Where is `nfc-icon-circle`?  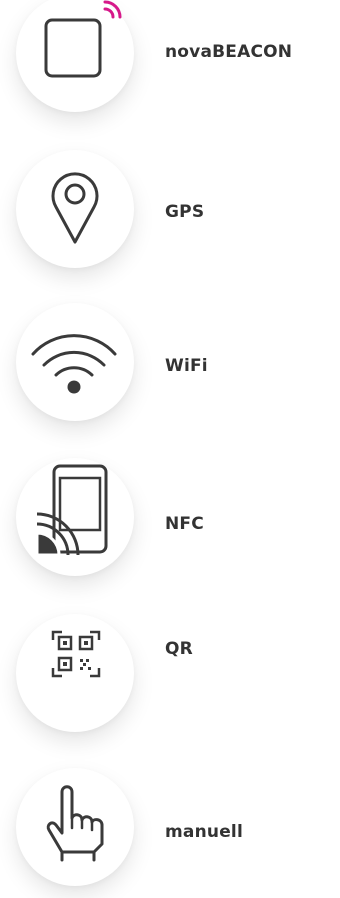 nfc-icon-circle is located at coordinates (75, 517).